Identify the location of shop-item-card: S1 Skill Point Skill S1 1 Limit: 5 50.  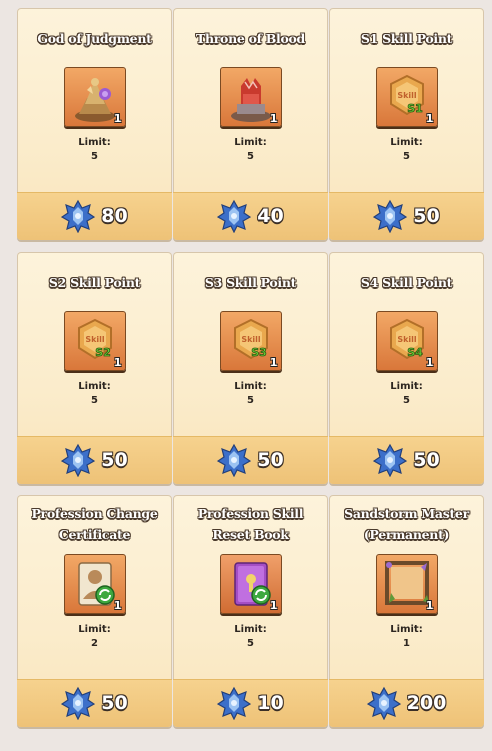
(406, 124).